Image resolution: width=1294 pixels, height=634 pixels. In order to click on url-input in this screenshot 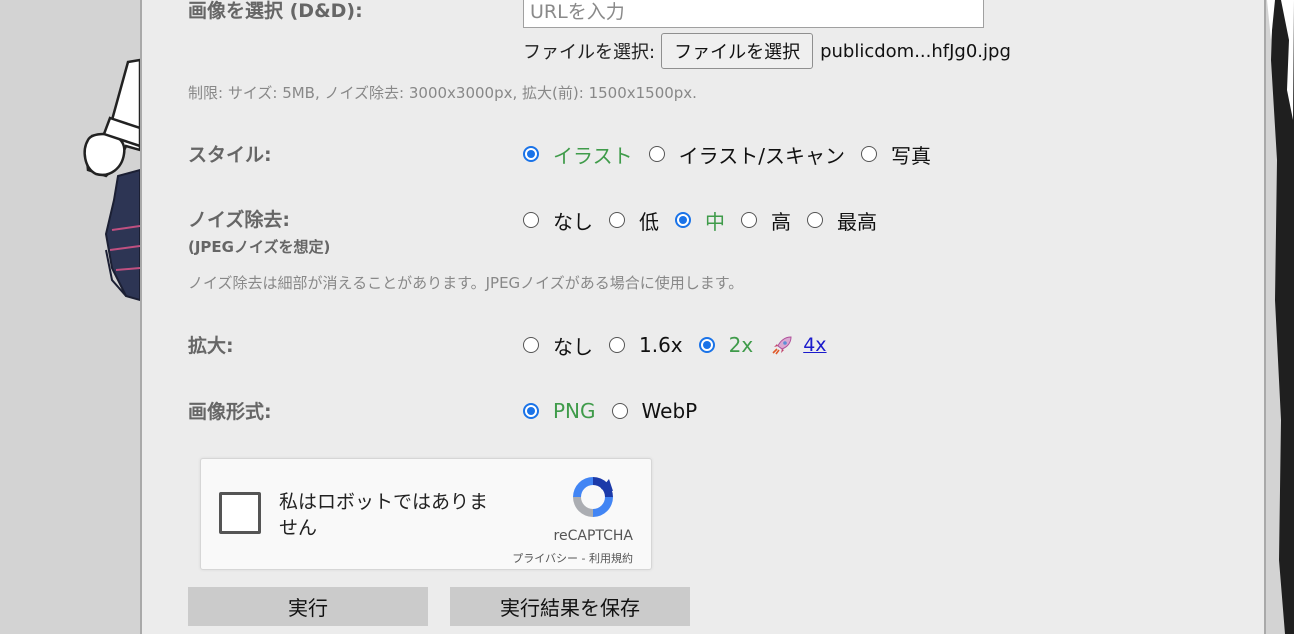, I will do `click(753, 14)`.